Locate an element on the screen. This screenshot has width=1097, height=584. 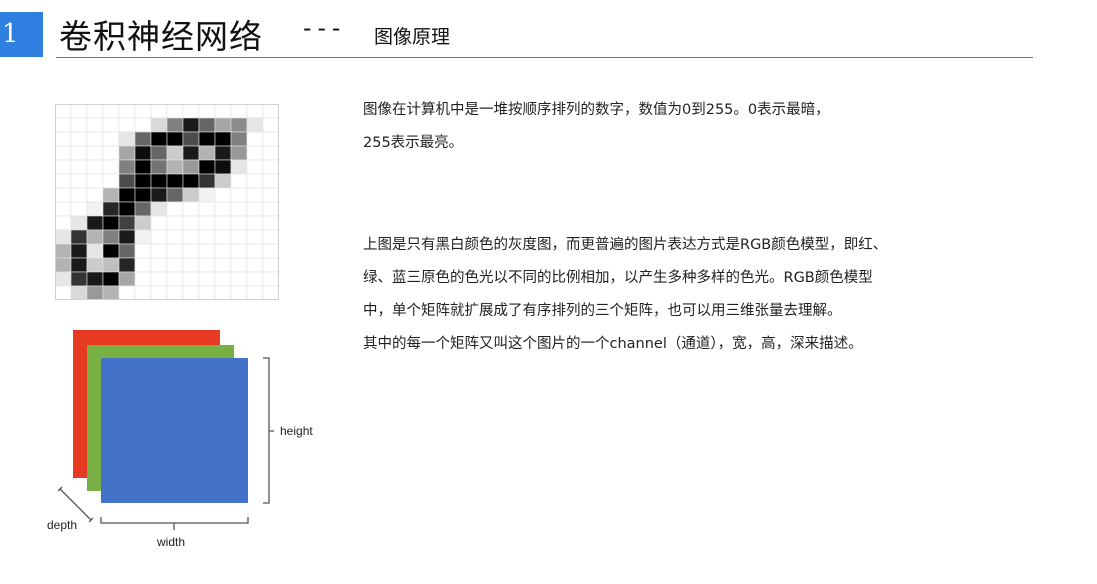
depth-bracket is located at coordinates (75, 504).